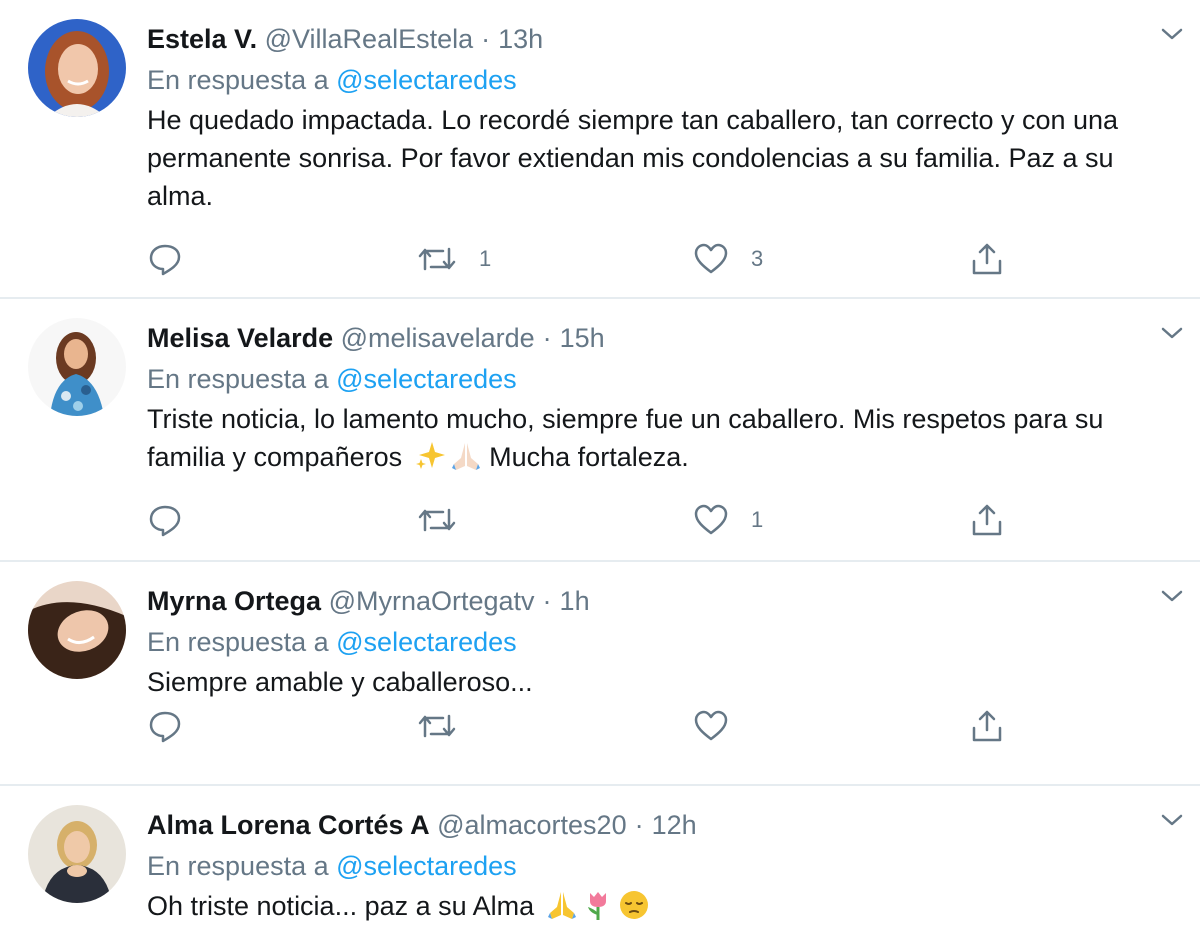 This screenshot has height=945, width=1200. Describe the element at coordinates (674, 825) in the screenshot. I see `timestamp: 12h` at that location.